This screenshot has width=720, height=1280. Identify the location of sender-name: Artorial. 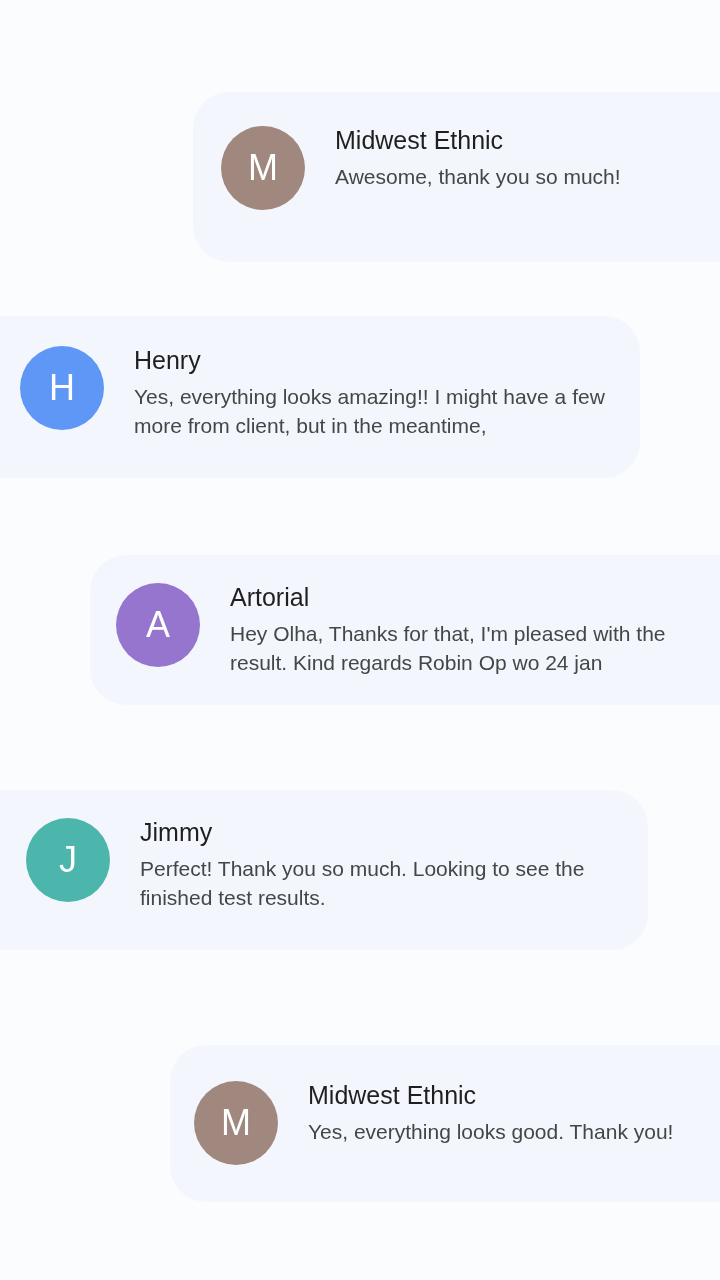
(270, 597).